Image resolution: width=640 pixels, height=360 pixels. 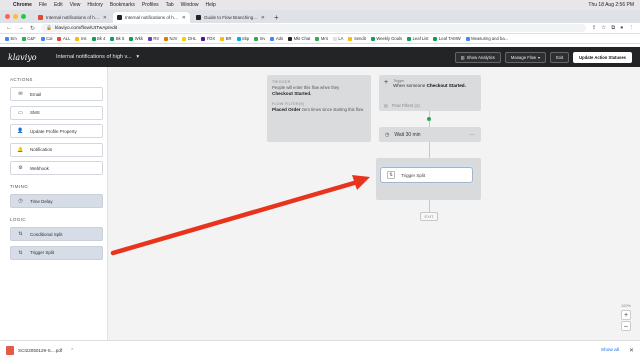 What do you see at coordinates (46, 234) in the screenshot?
I see `sidebar-item-label: Conditional Split` at bounding box center [46, 234].